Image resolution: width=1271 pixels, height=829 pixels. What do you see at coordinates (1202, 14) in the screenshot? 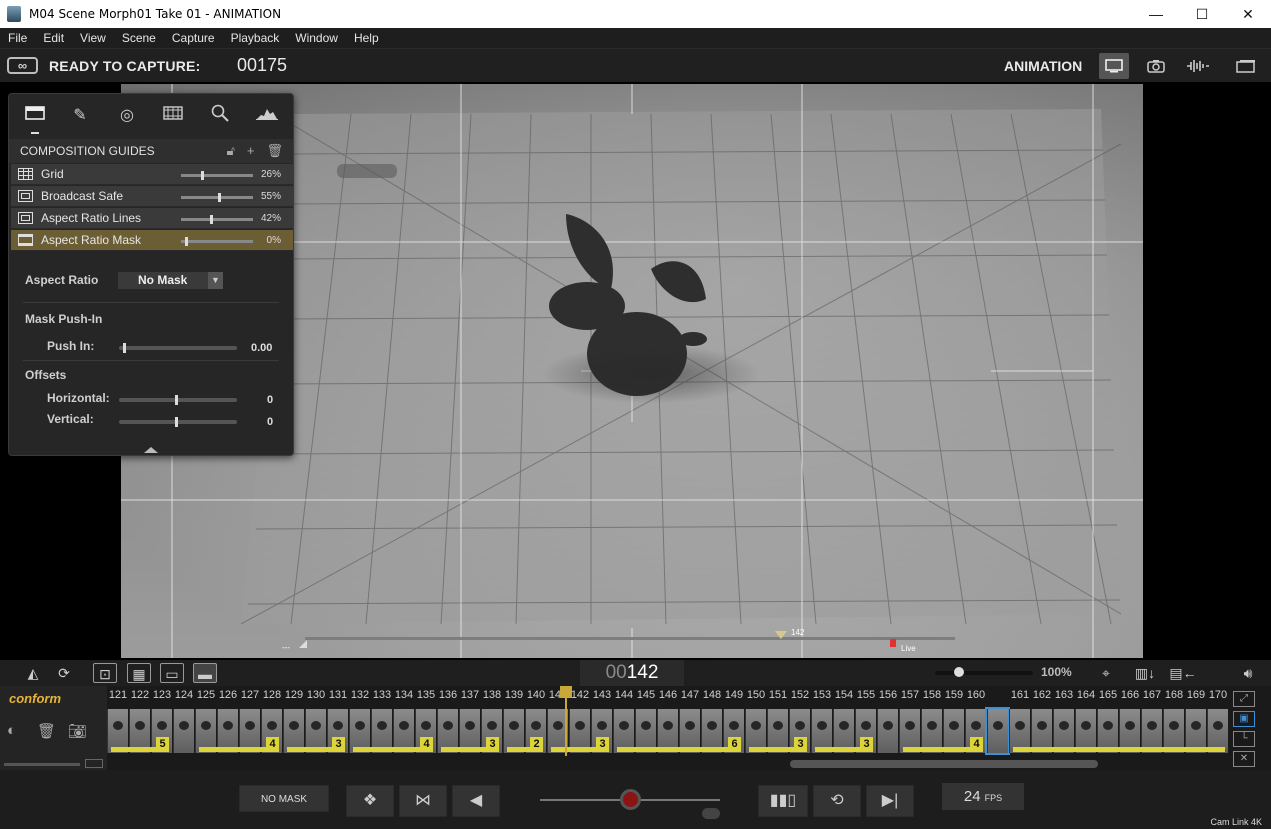
I see `maximize-button: ☐` at bounding box center [1202, 14].